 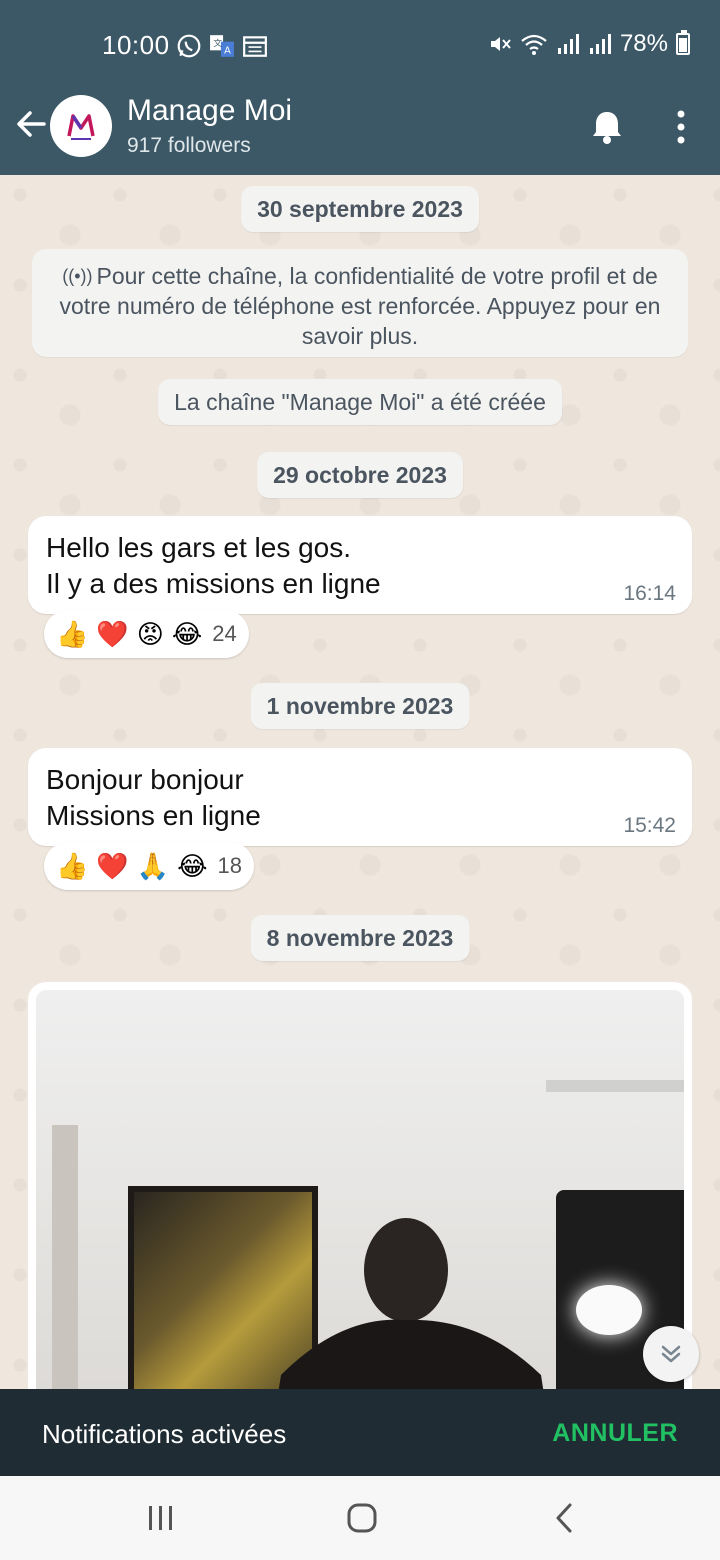 What do you see at coordinates (360, 706) in the screenshot?
I see `date-separator: 1 novembre 2023` at bounding box center [360, 706].